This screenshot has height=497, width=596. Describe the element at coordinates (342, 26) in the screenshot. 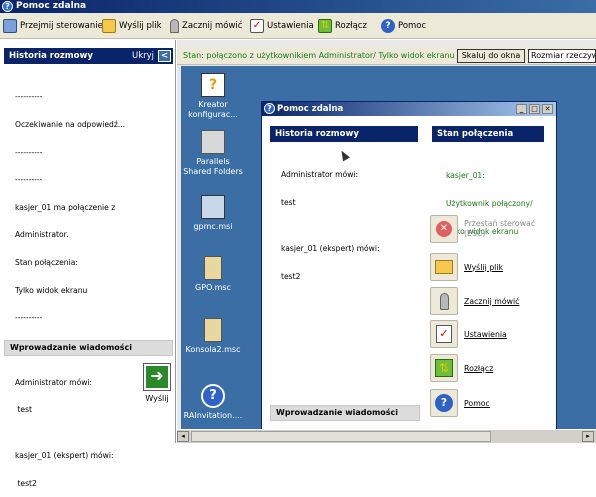

I see `disconnect-button: ⇅ Rozłącz` at that location.